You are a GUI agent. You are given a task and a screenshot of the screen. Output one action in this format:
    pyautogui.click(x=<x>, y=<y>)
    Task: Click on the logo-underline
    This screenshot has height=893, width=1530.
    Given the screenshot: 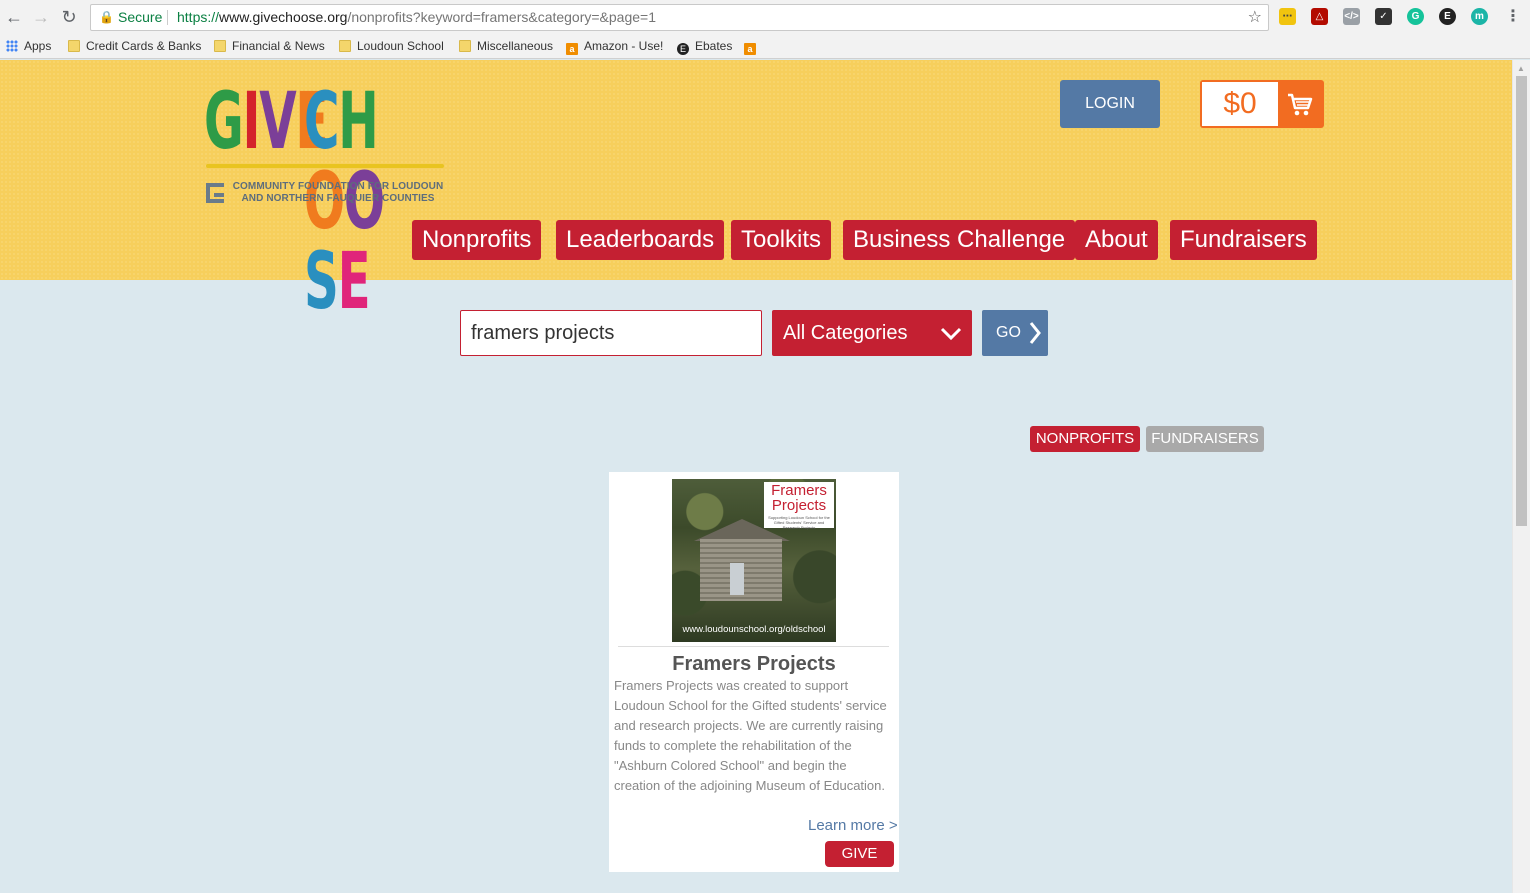 What is the action you would take?
    pyautogui.click(x=325, y=166)
    